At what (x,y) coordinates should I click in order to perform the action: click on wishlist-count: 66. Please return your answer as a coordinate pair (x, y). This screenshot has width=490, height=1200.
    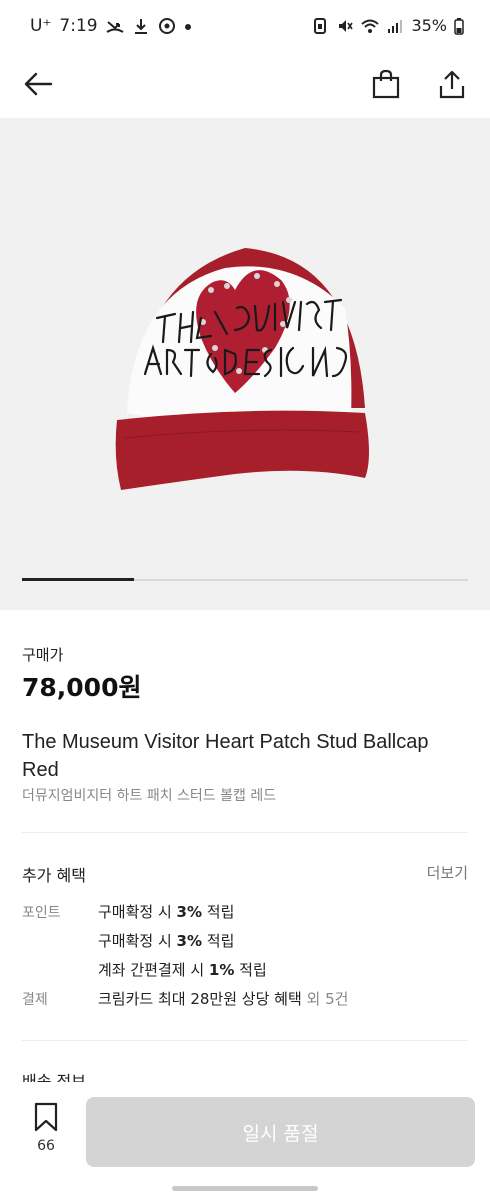
    Looking at the image, I should click on (46, 1146).